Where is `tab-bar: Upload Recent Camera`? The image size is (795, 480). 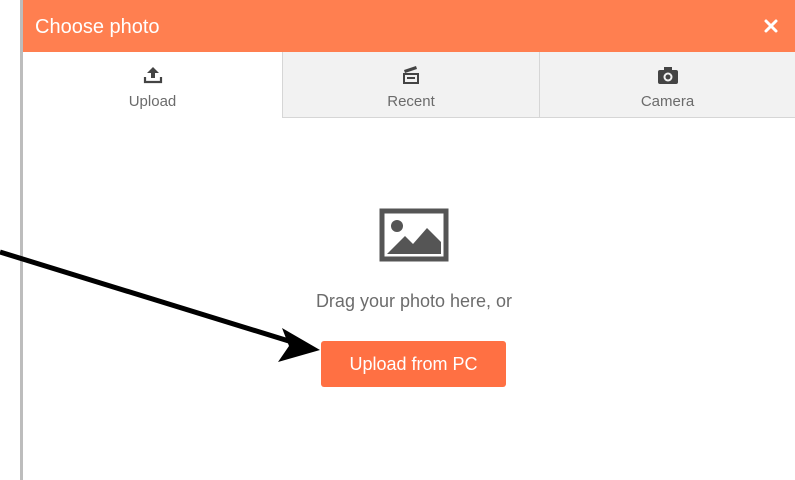
tab-bar: Upload Recent Camera is located at coordinates (409, 85).